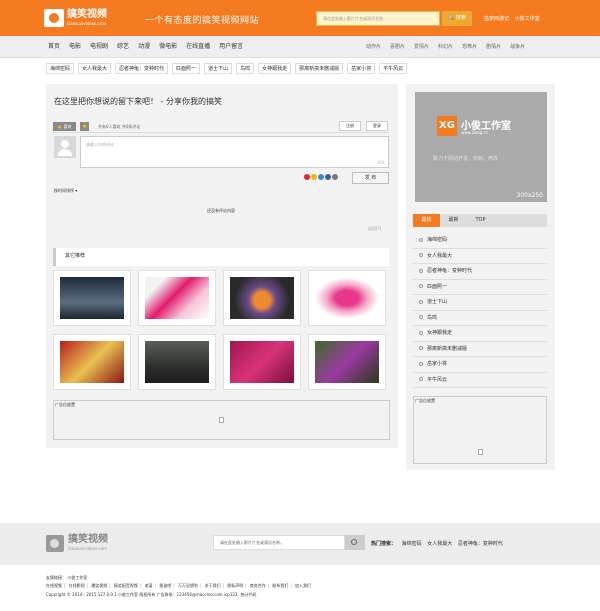  I want to click on nav-sub-item: 科幻片, so click(445, 47).